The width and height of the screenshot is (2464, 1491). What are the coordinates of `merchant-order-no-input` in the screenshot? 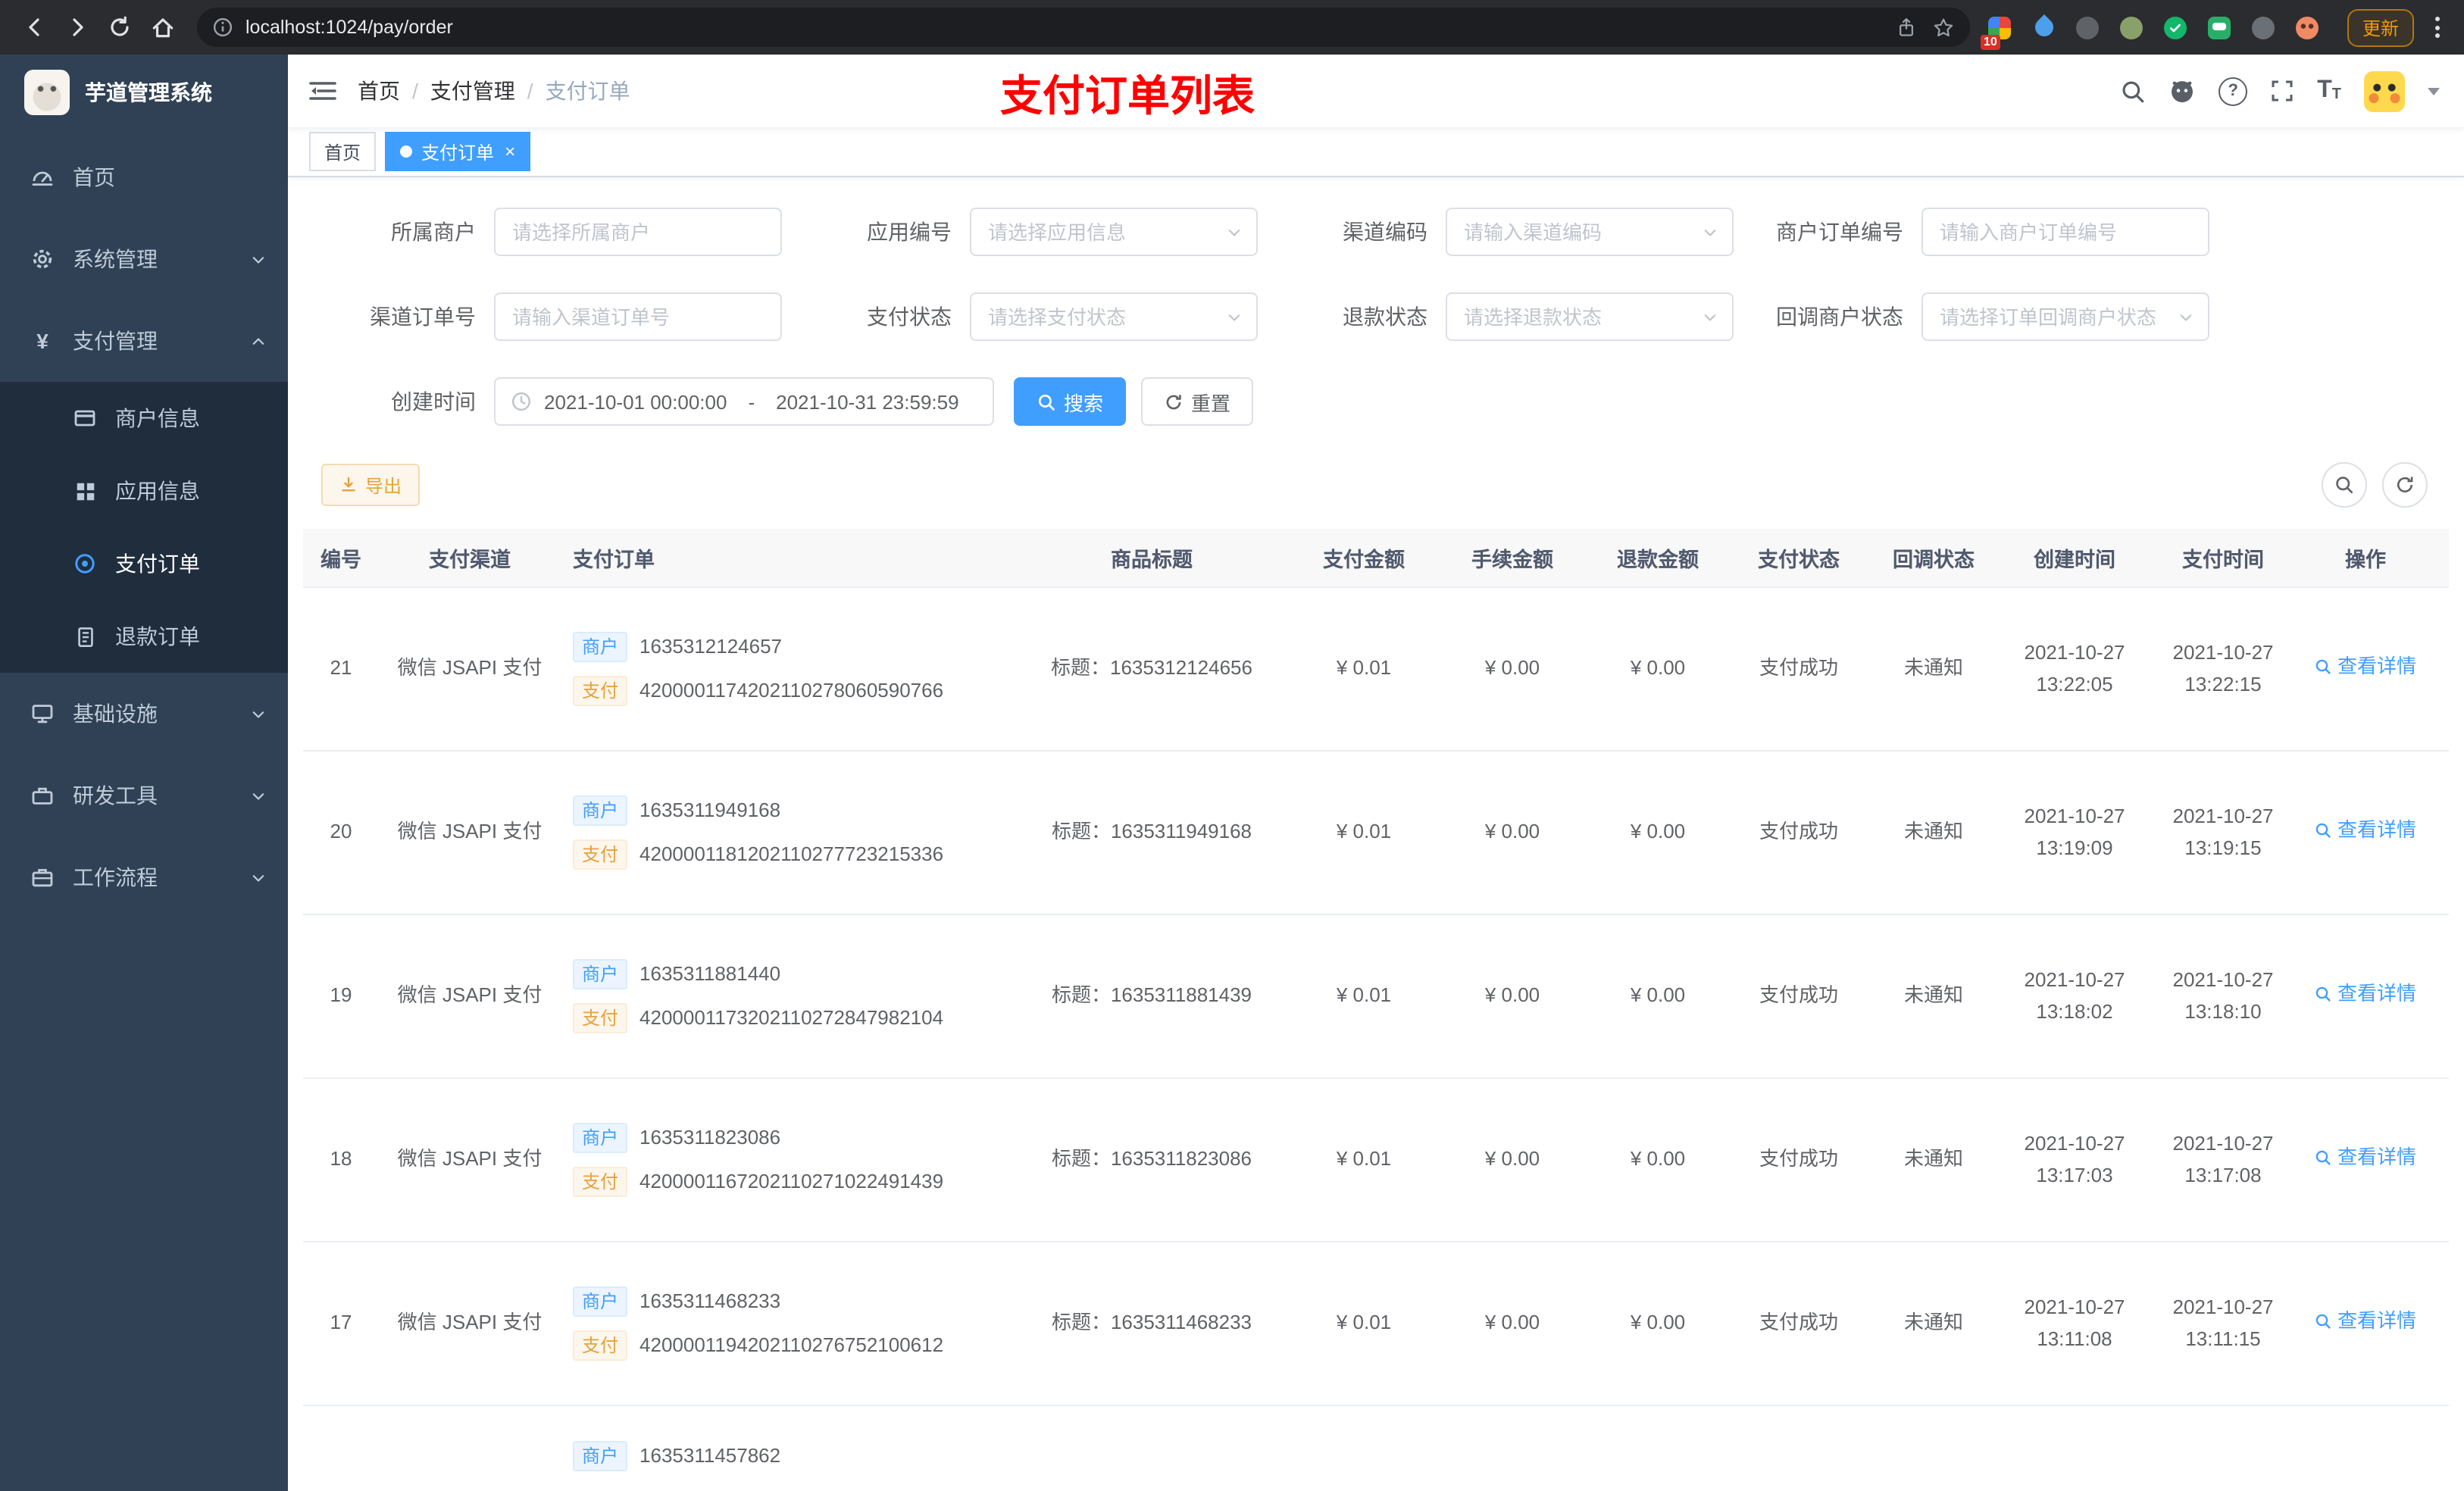 It's located at (2065, 232).